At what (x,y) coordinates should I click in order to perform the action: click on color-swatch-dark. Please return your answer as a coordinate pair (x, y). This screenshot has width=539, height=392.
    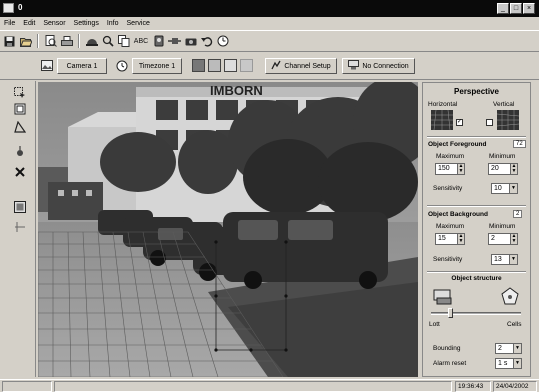
    Looking at the image, I should click on (198, 65).